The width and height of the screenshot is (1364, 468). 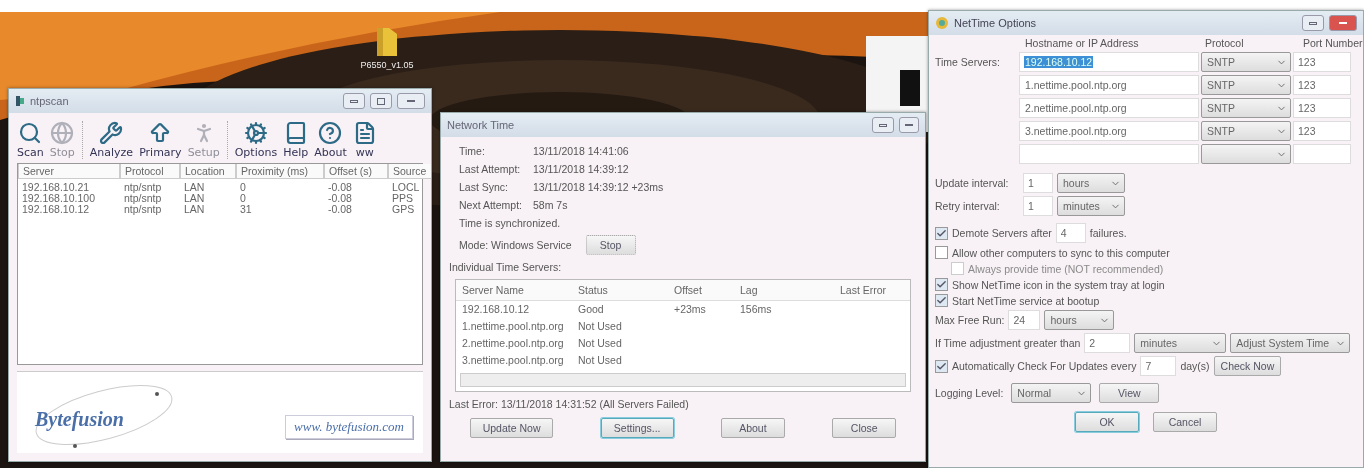 What do you see at coordinates (569, 404) in the screenshot?
I see `last-error-text: Last Error: 13/11/2018 14:31:52 (All Servers Failed)` at bounding box center [569, 404].